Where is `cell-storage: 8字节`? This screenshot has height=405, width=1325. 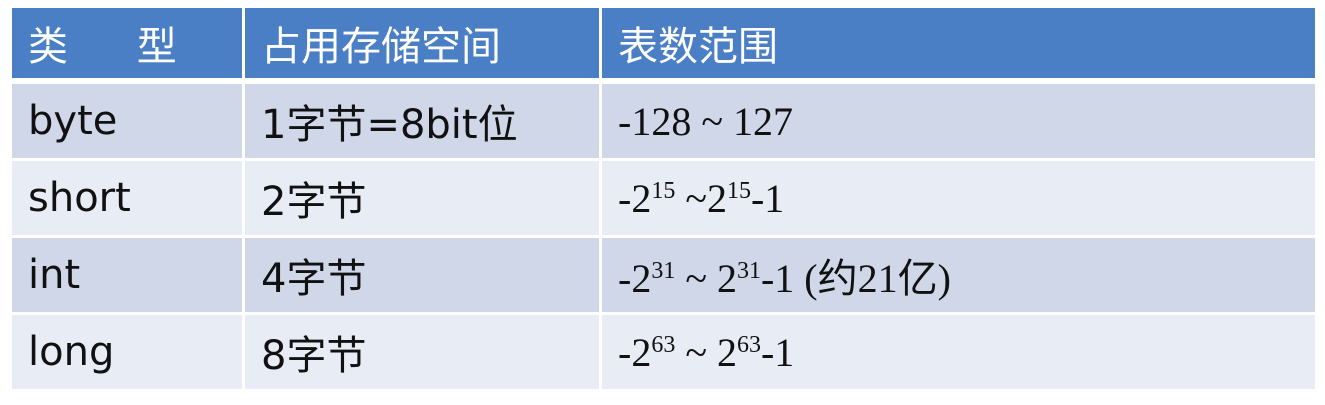 cell-storage: 8字节 is located at coordinates (423, 353).